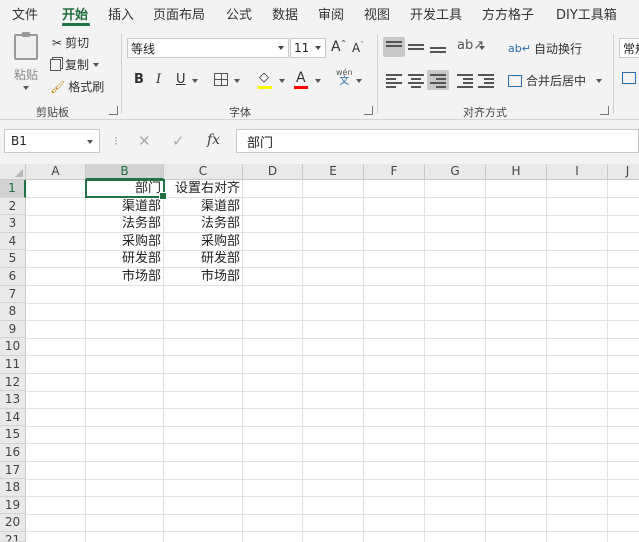 The height and width of the screenshot is (542, 639). Describe the element at coordinates (237, 81) in the screenshot. I see `borders-dropdown-icon` at that location.